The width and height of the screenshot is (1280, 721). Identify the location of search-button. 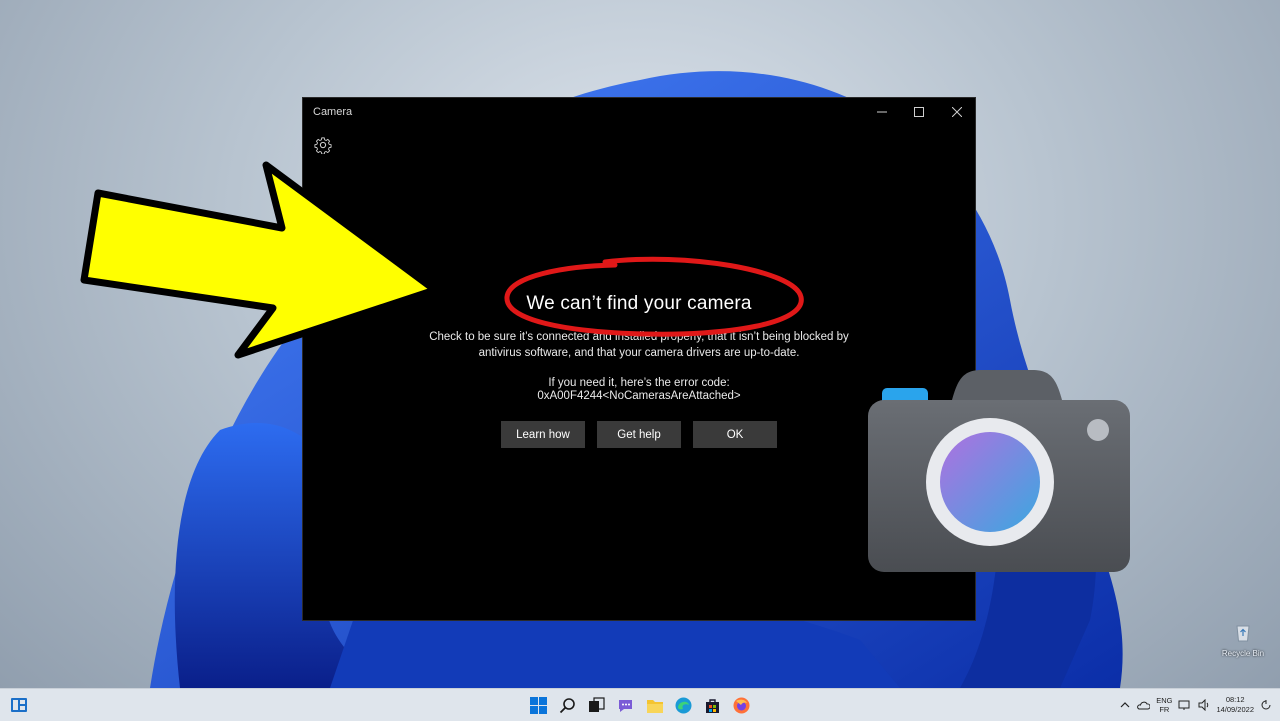
(567, 705).